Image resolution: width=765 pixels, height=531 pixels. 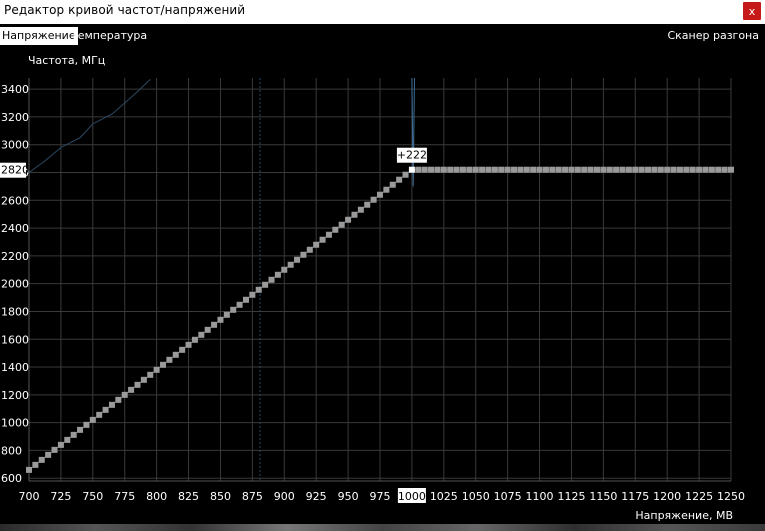 What do you see at coordinates (11, 450) in the screenshot?
I see `y-tick-label: 800` at bounding box center [11, 450].